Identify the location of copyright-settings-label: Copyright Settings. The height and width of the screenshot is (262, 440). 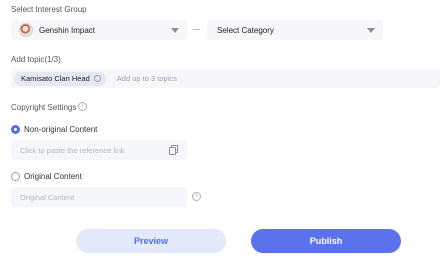
(44, 107).